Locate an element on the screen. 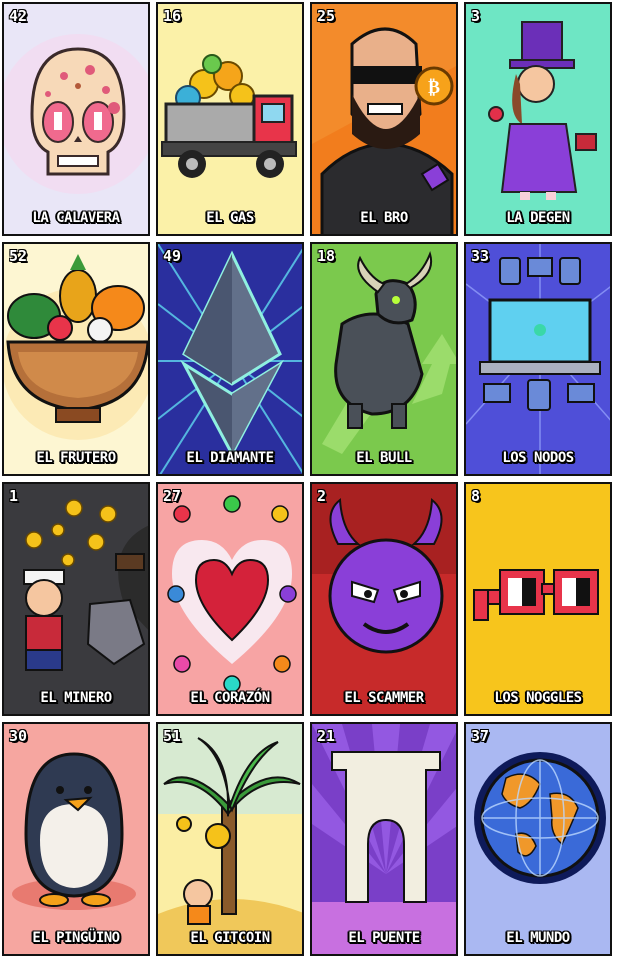 This screenshot has height=960, width=618. card-la-degen: 3 LA DEGEN is located at coordinates (538, 119).